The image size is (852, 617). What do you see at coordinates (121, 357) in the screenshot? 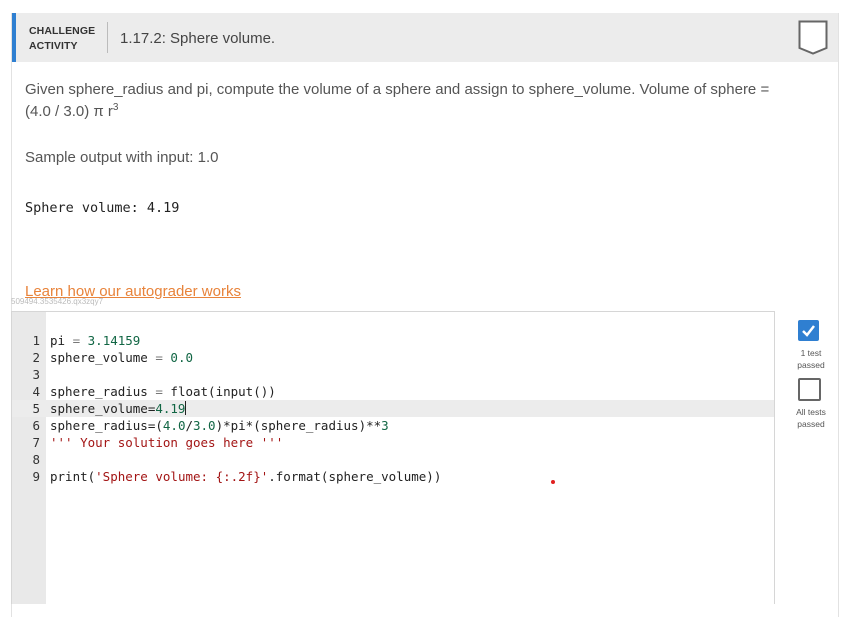
I see `code-text: sphere_volume = 0.0` at bounding box center [121, 357].